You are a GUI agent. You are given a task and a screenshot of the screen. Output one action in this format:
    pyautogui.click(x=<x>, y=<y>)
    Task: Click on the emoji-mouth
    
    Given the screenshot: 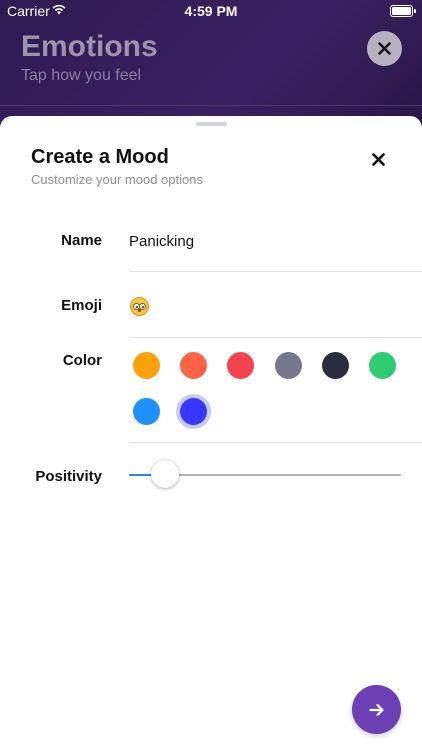 What is the action you would take?
    pyautogui.click(x=139, y=310)
    